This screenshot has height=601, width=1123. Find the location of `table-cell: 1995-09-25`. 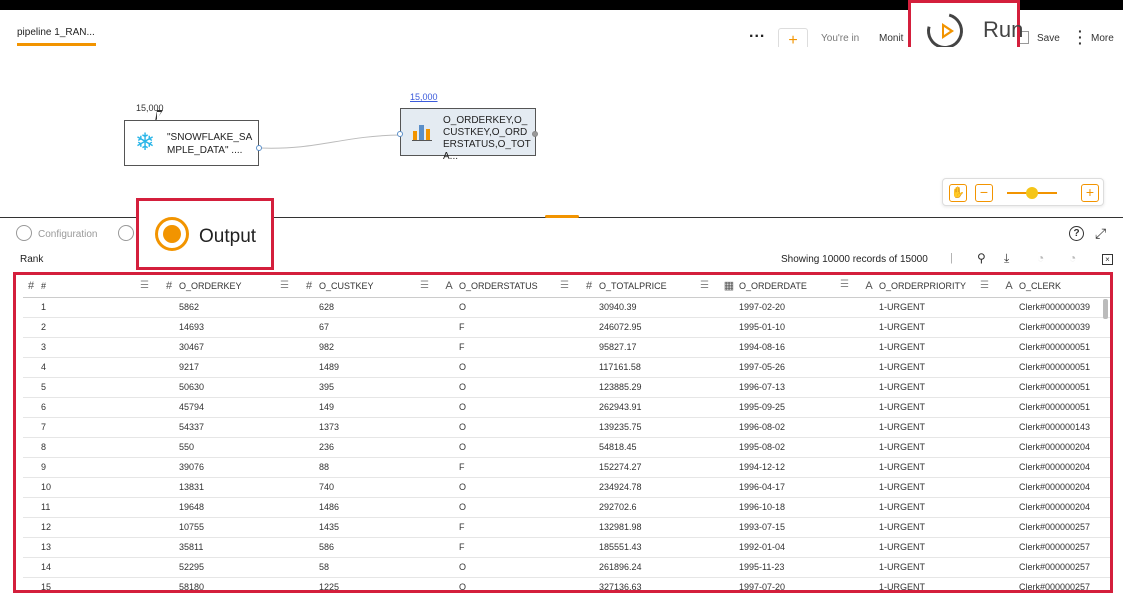

table-cell: 1995-09-25 is located at coordinates (793, 407).